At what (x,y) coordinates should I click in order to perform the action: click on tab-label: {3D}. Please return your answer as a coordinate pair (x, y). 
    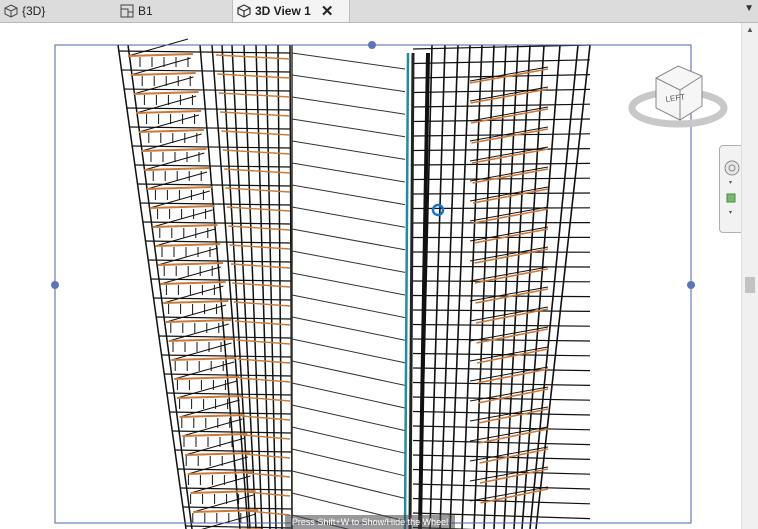
    Looking at the image, I should click on (34, 11).